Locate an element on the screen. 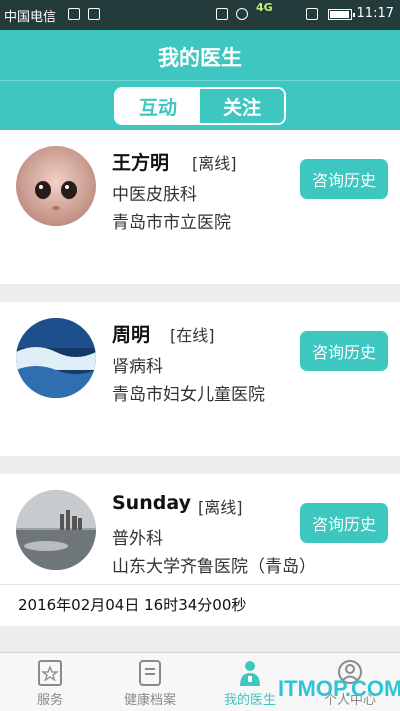 The image size is (400, 711). signal-icon is located at coordinates (312, 14).